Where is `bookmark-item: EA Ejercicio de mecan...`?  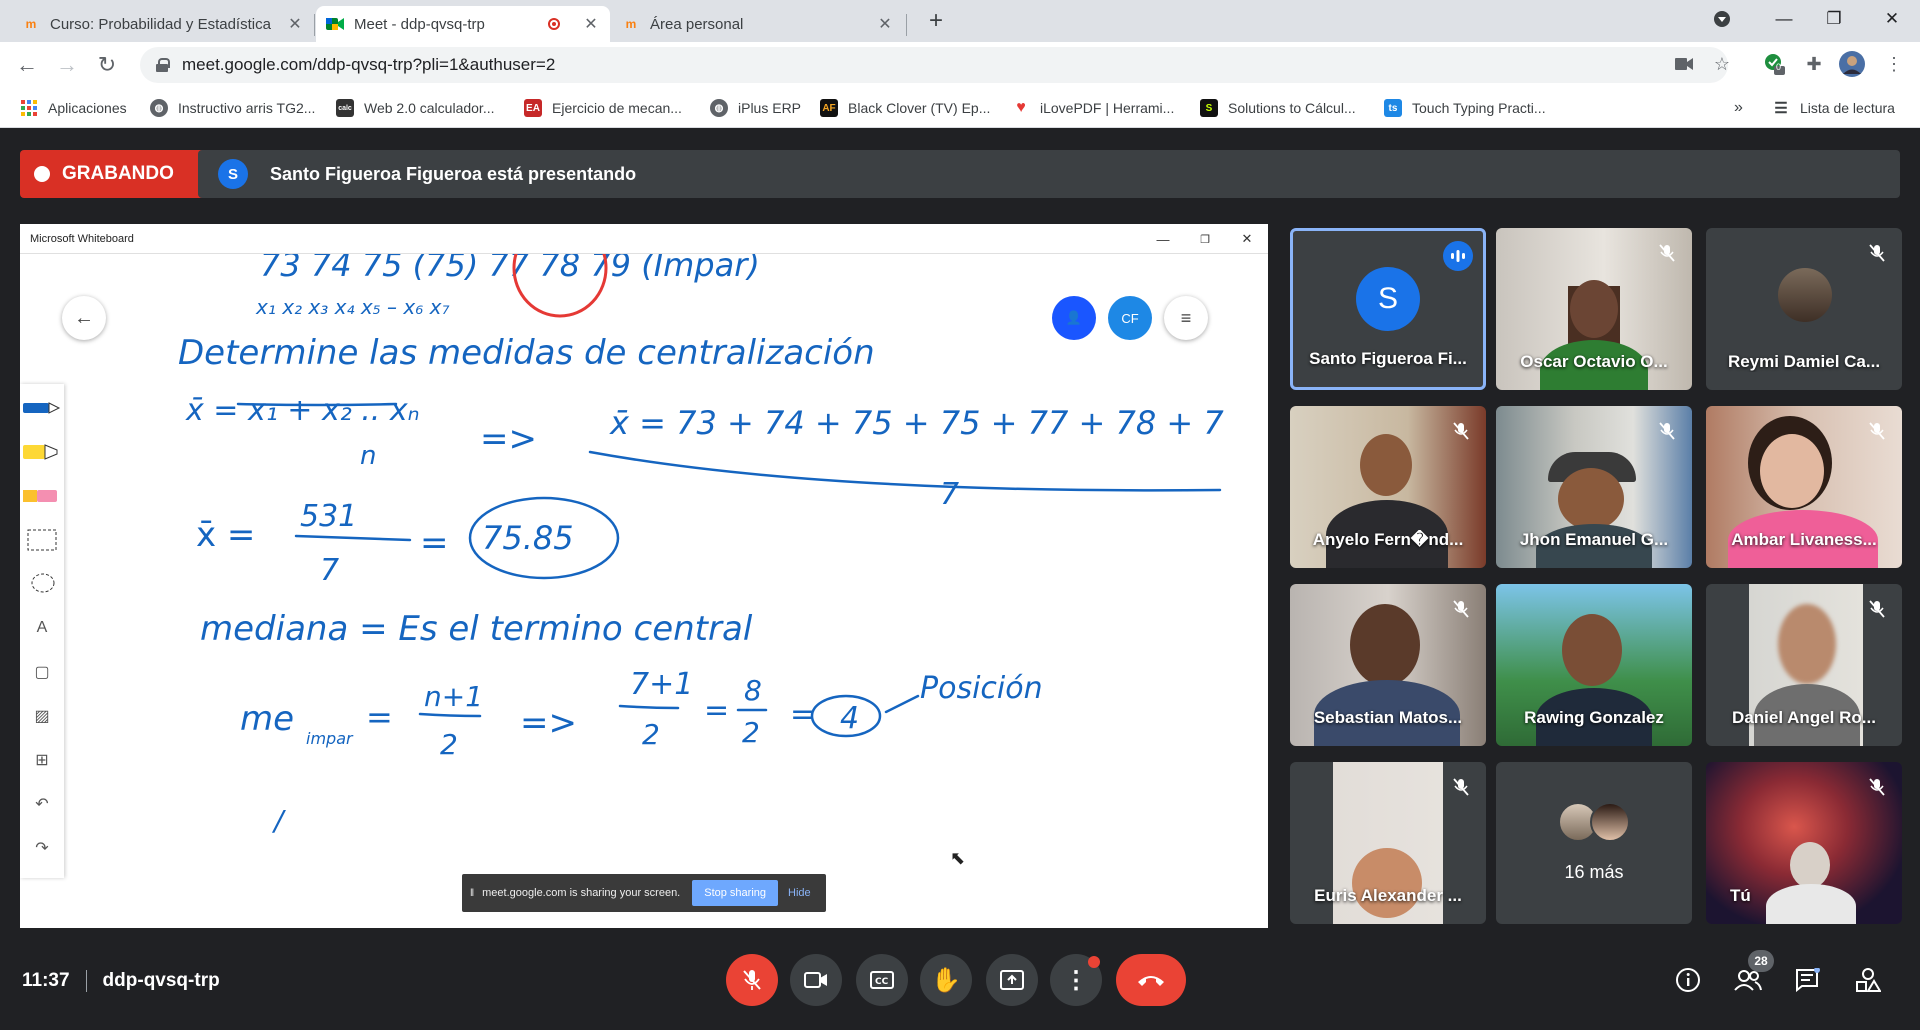 bookmark-item: EA Ejercicio de mecan... is located at coordinates (603, 108).